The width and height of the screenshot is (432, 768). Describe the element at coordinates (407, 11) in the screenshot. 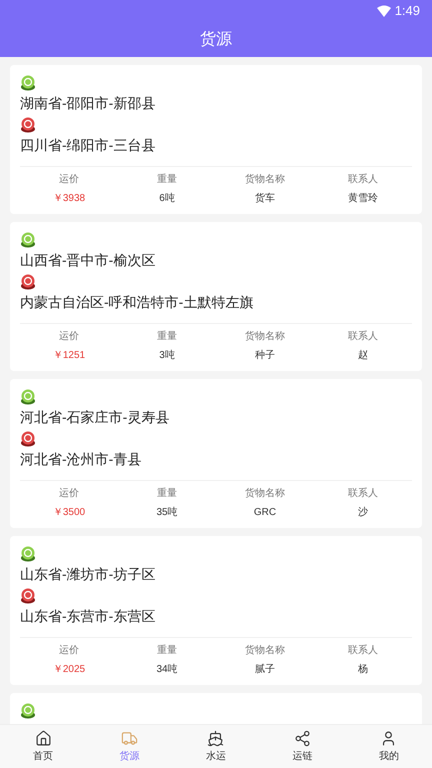

I see `status-time: 1:49` at that location.